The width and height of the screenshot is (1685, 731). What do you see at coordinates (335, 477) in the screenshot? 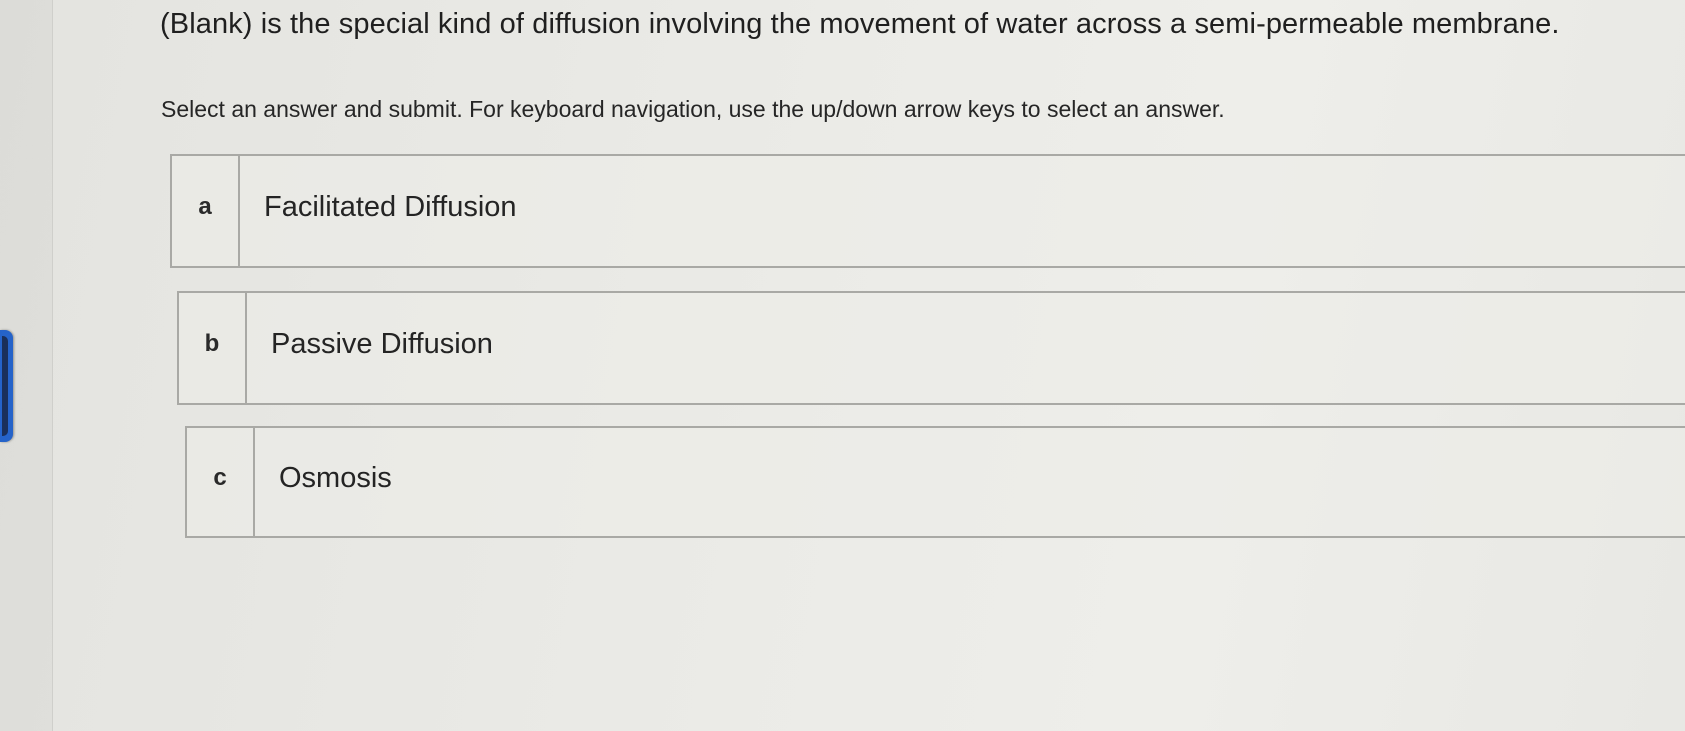
I see `option-label: Osmosis` at bounding box center [335, 477].